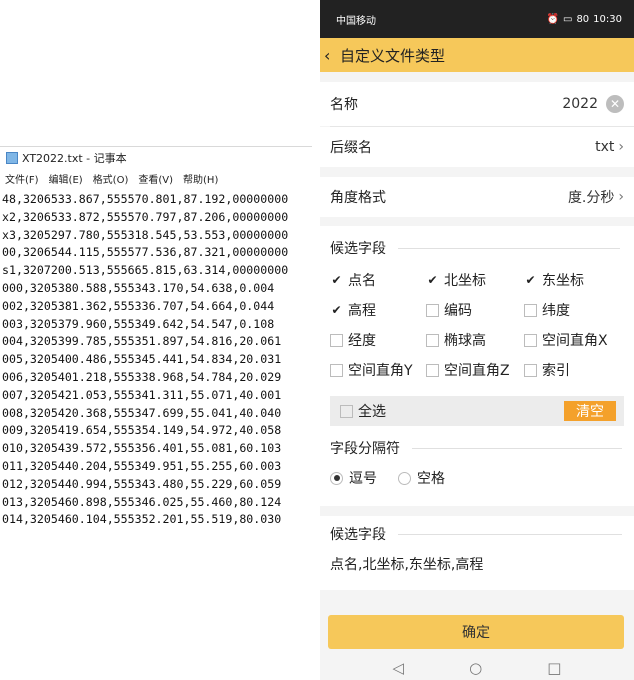  What do you see at coordinates (605, 147) in the screenshot?
I see `suffix-value: txt` at bounding box center [605, 147].